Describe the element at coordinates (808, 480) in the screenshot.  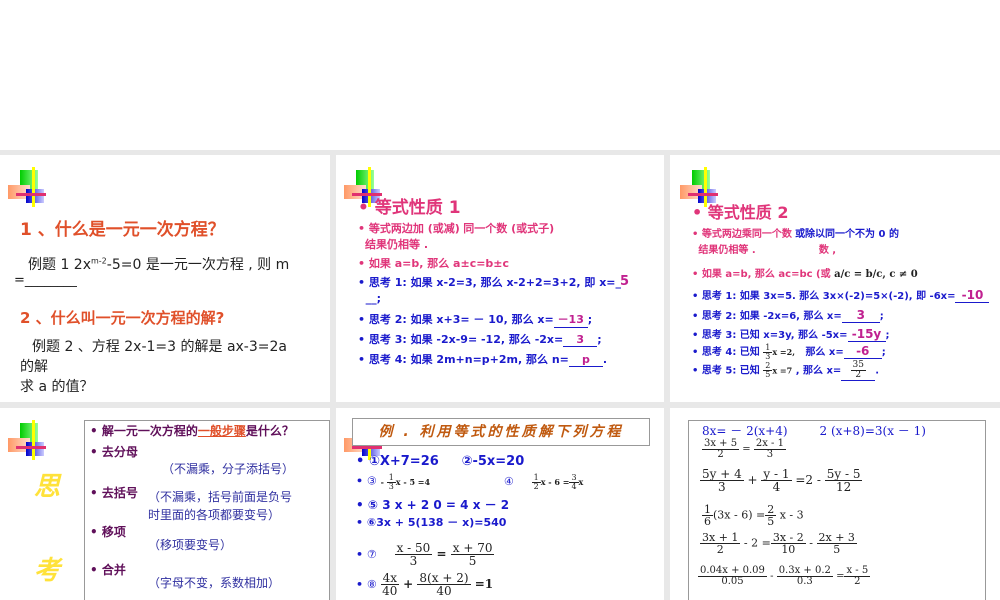
I see `equation-mid: =2 -` at that location.